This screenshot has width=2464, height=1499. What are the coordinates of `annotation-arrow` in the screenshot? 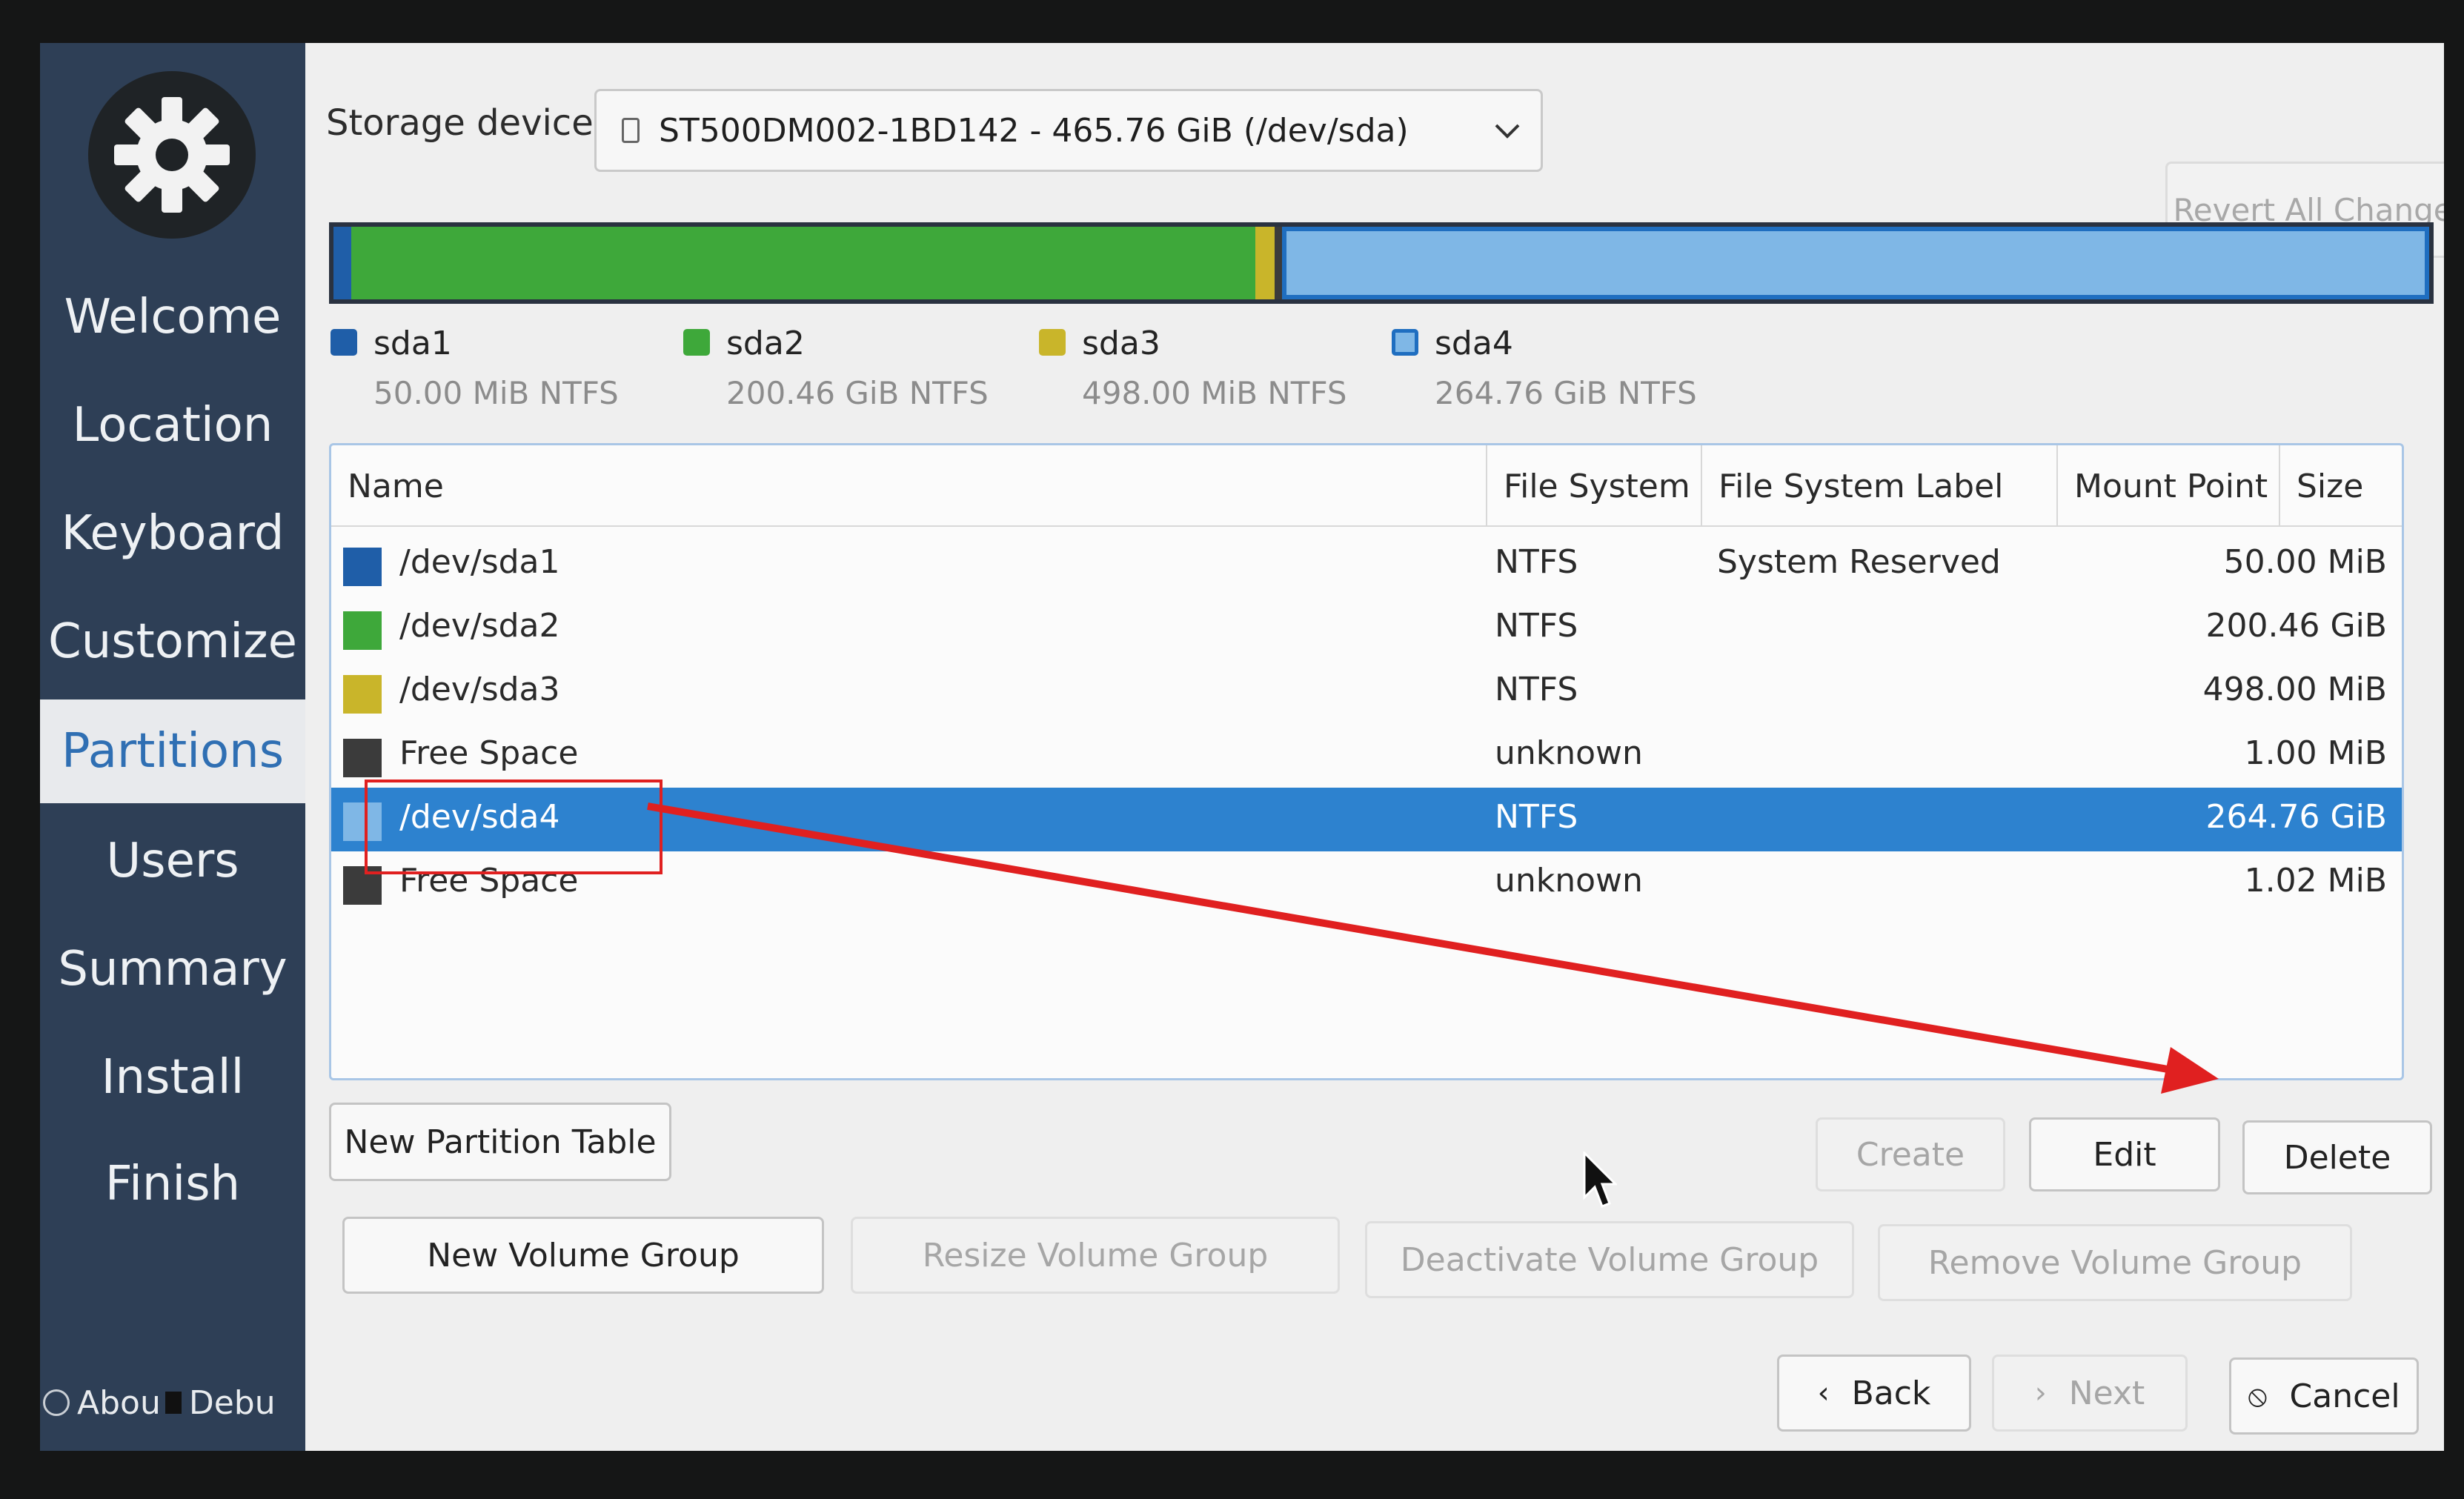 It's located at (1433, 948).